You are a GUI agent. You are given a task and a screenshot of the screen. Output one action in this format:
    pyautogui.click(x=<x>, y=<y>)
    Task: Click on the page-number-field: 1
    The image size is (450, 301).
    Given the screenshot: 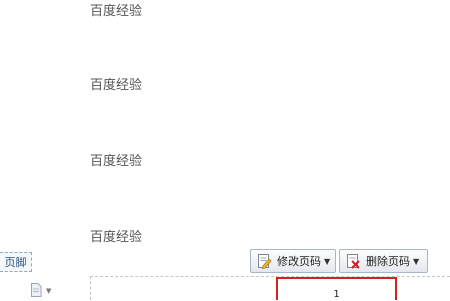 What is the action you would take?
    pyautogui.click(x=336, y=288)
    